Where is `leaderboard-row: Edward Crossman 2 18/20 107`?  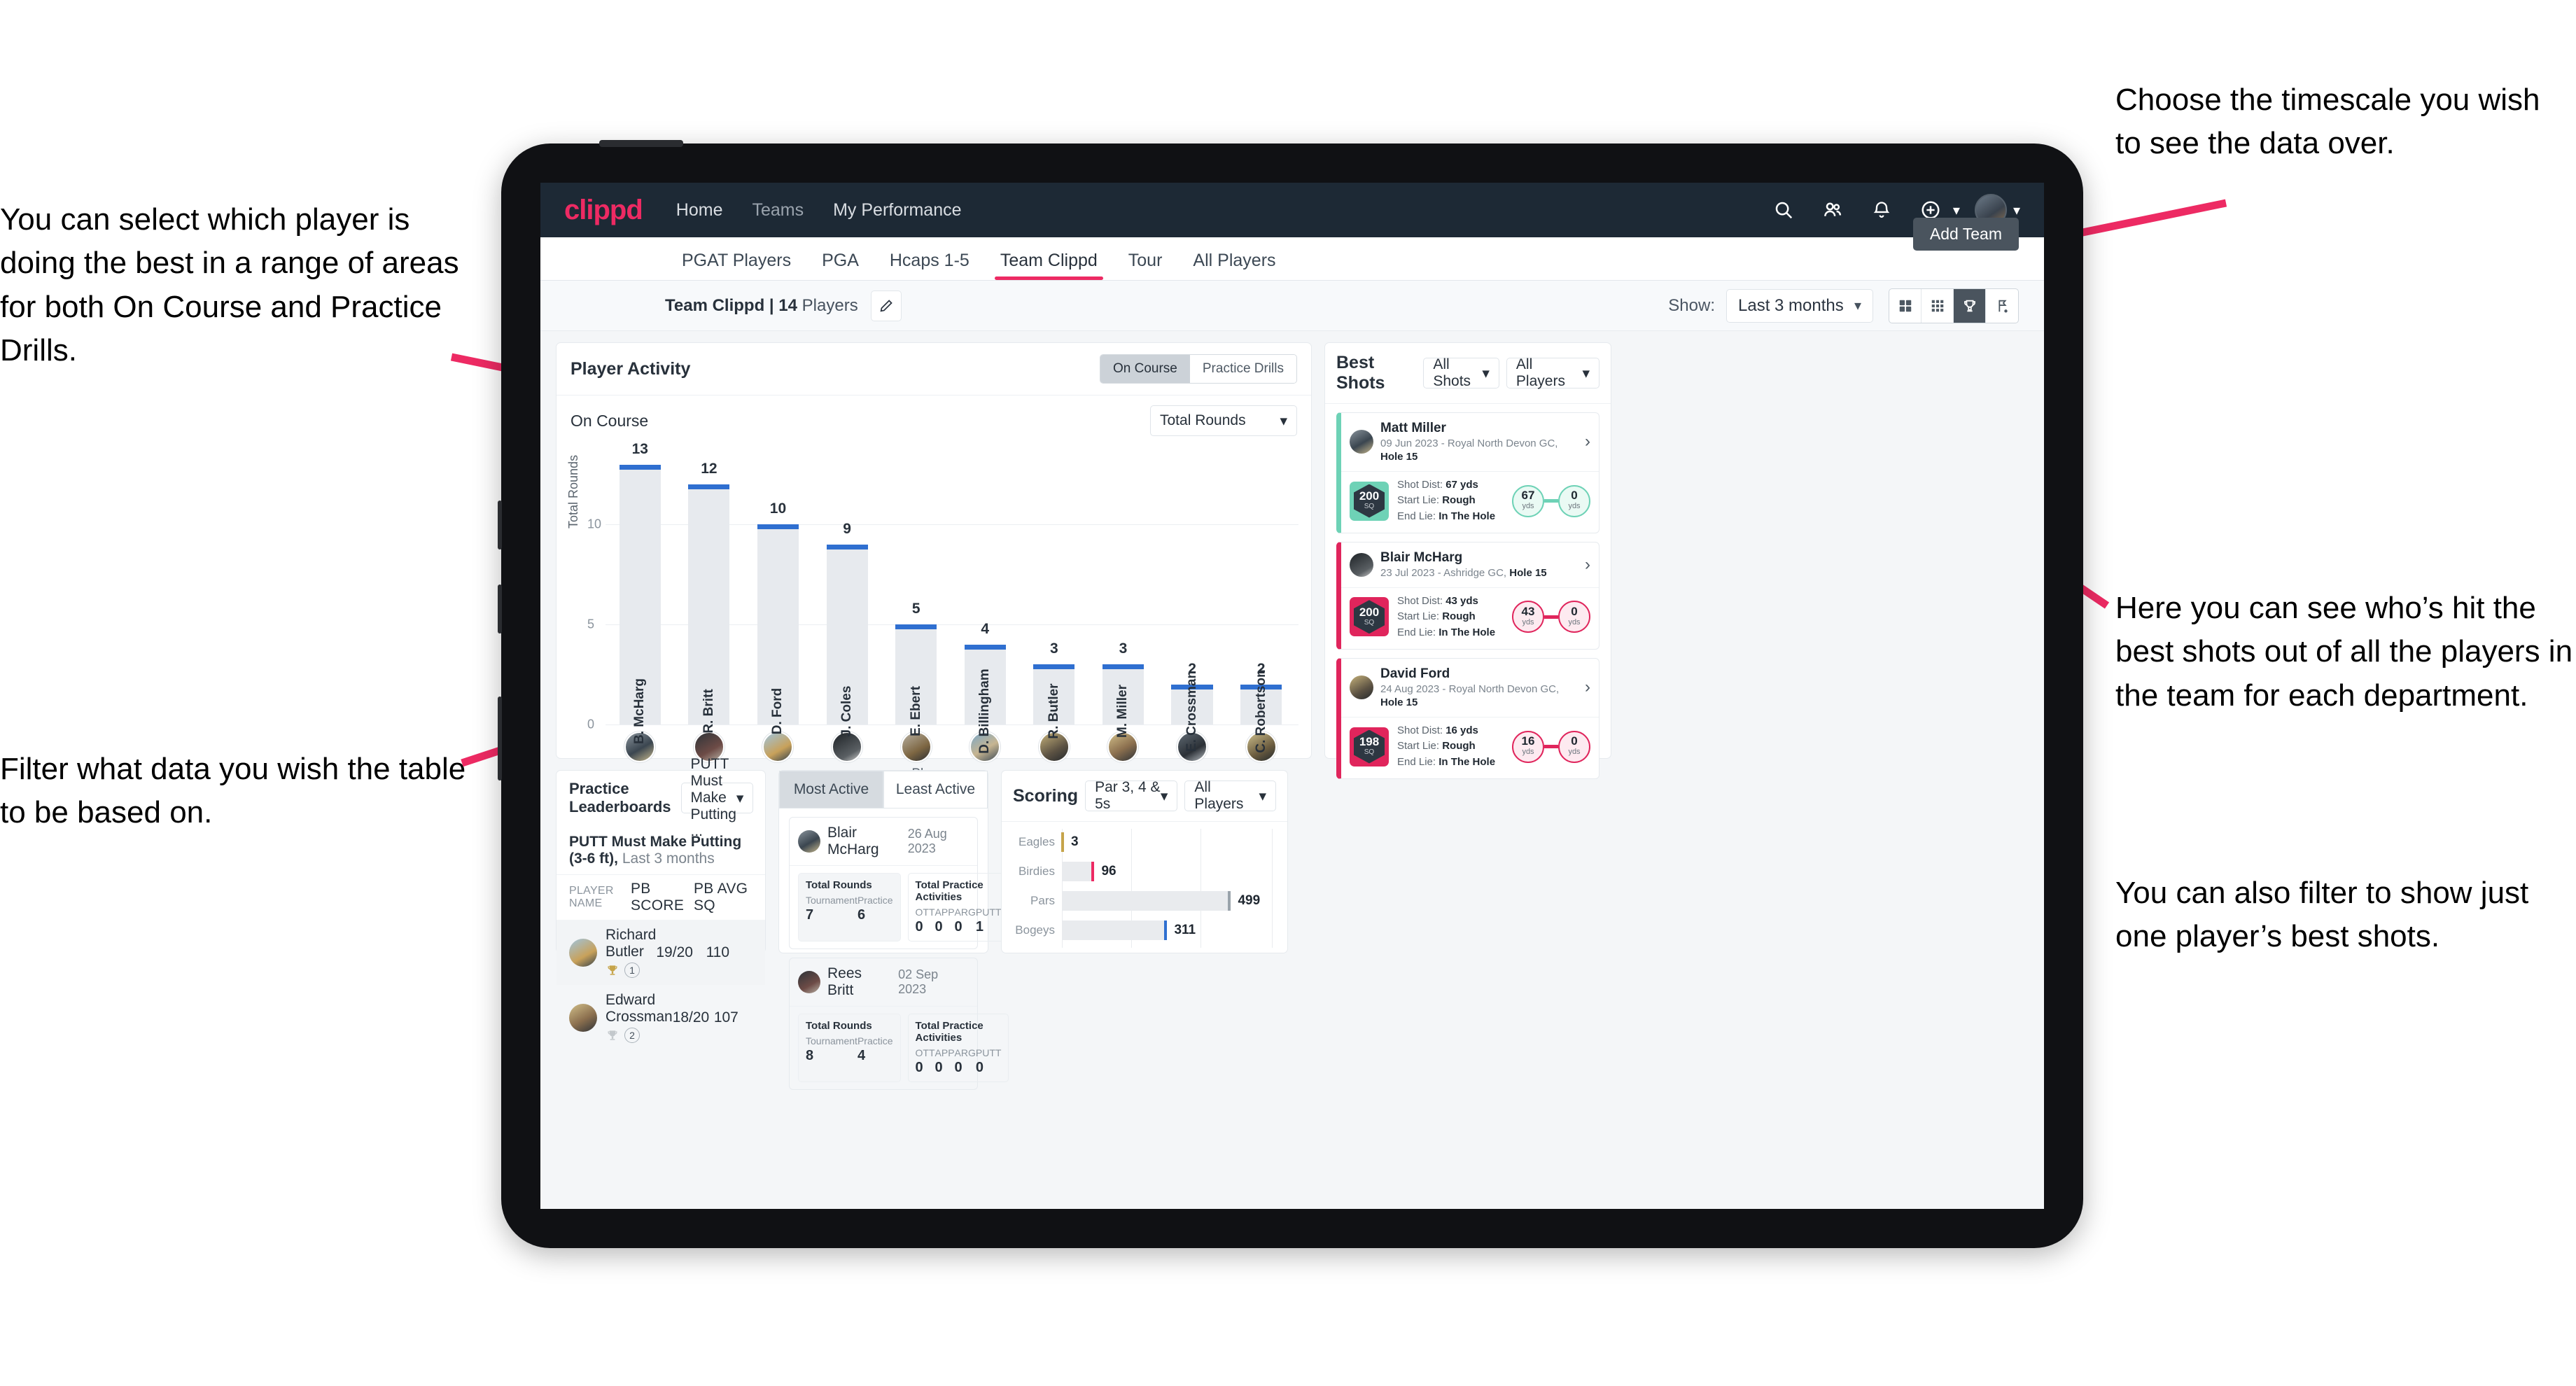 leaderboard-row: Edward Crossman 2 18/20 107 is located at coordinates (660, 1017).